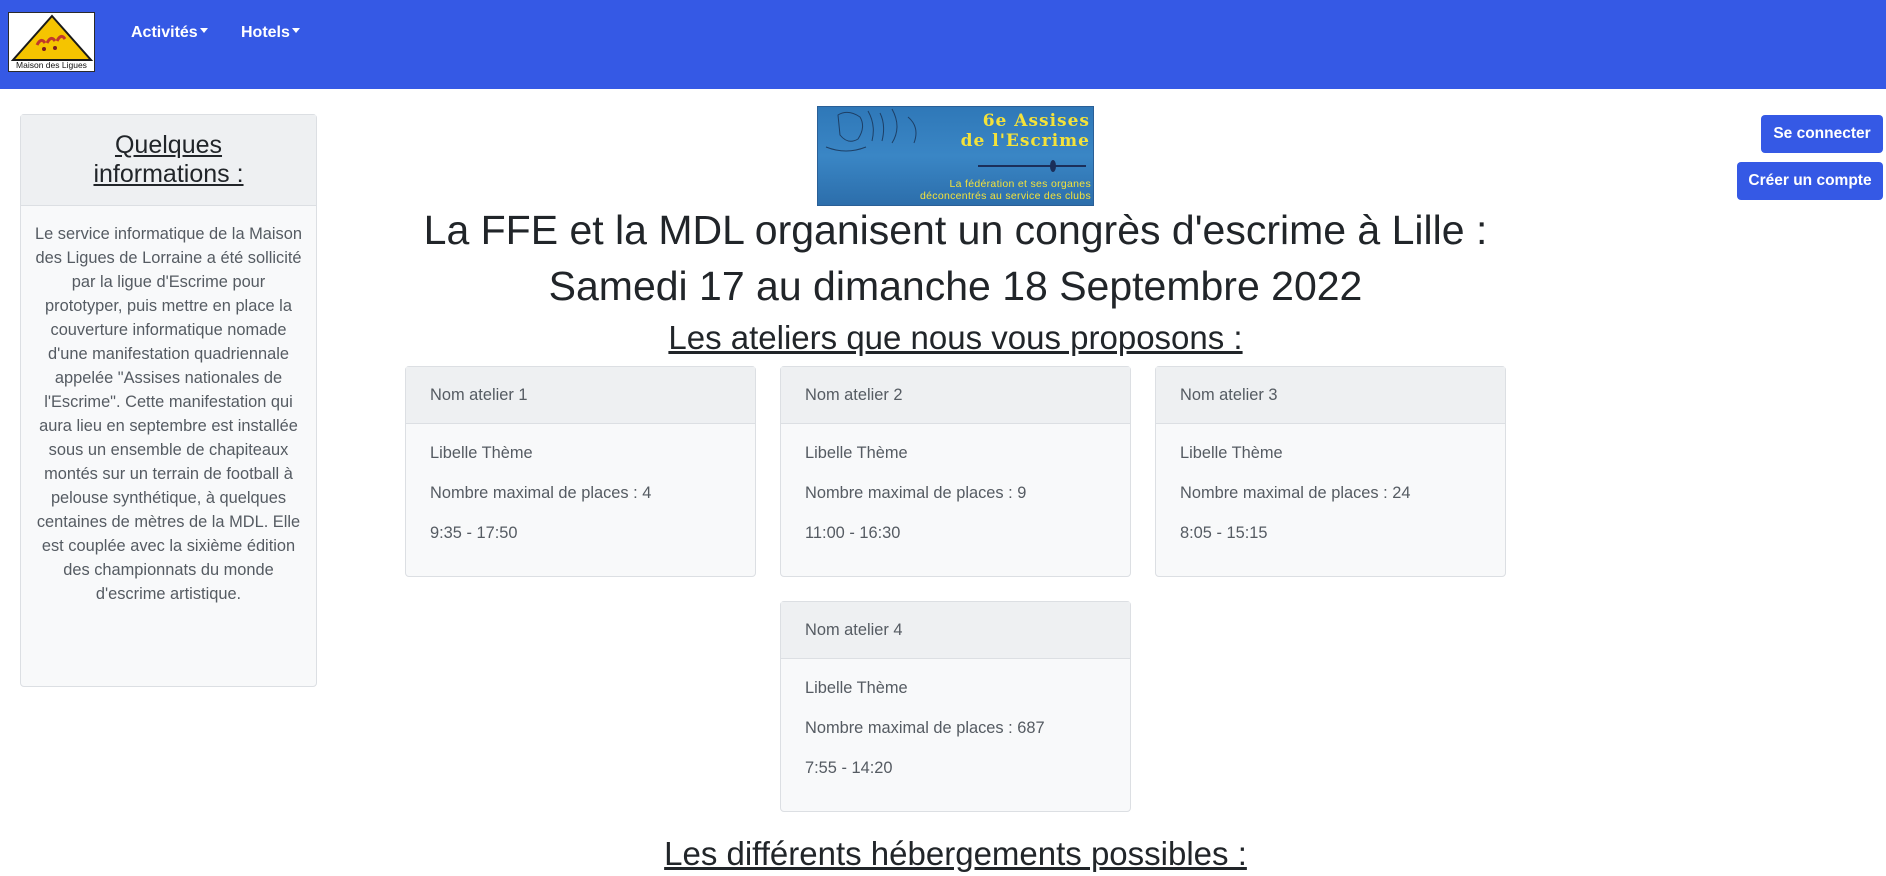 This screenshot has height=876, width=1886. Describe the element at coordinates (955, 630) in the screenshot. I see `atelier-name: Nom atelier 4` at that location.